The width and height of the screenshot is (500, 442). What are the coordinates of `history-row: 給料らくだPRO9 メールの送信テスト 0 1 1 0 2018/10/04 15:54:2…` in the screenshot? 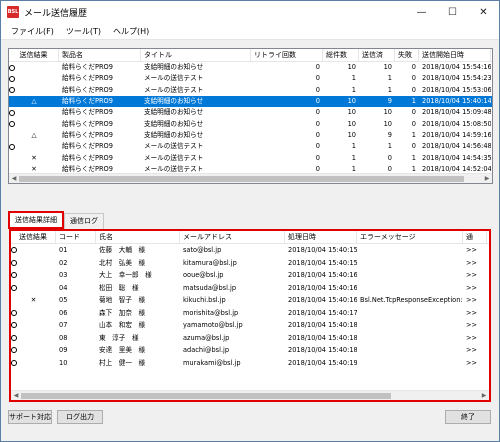 It's located at (250, 78).